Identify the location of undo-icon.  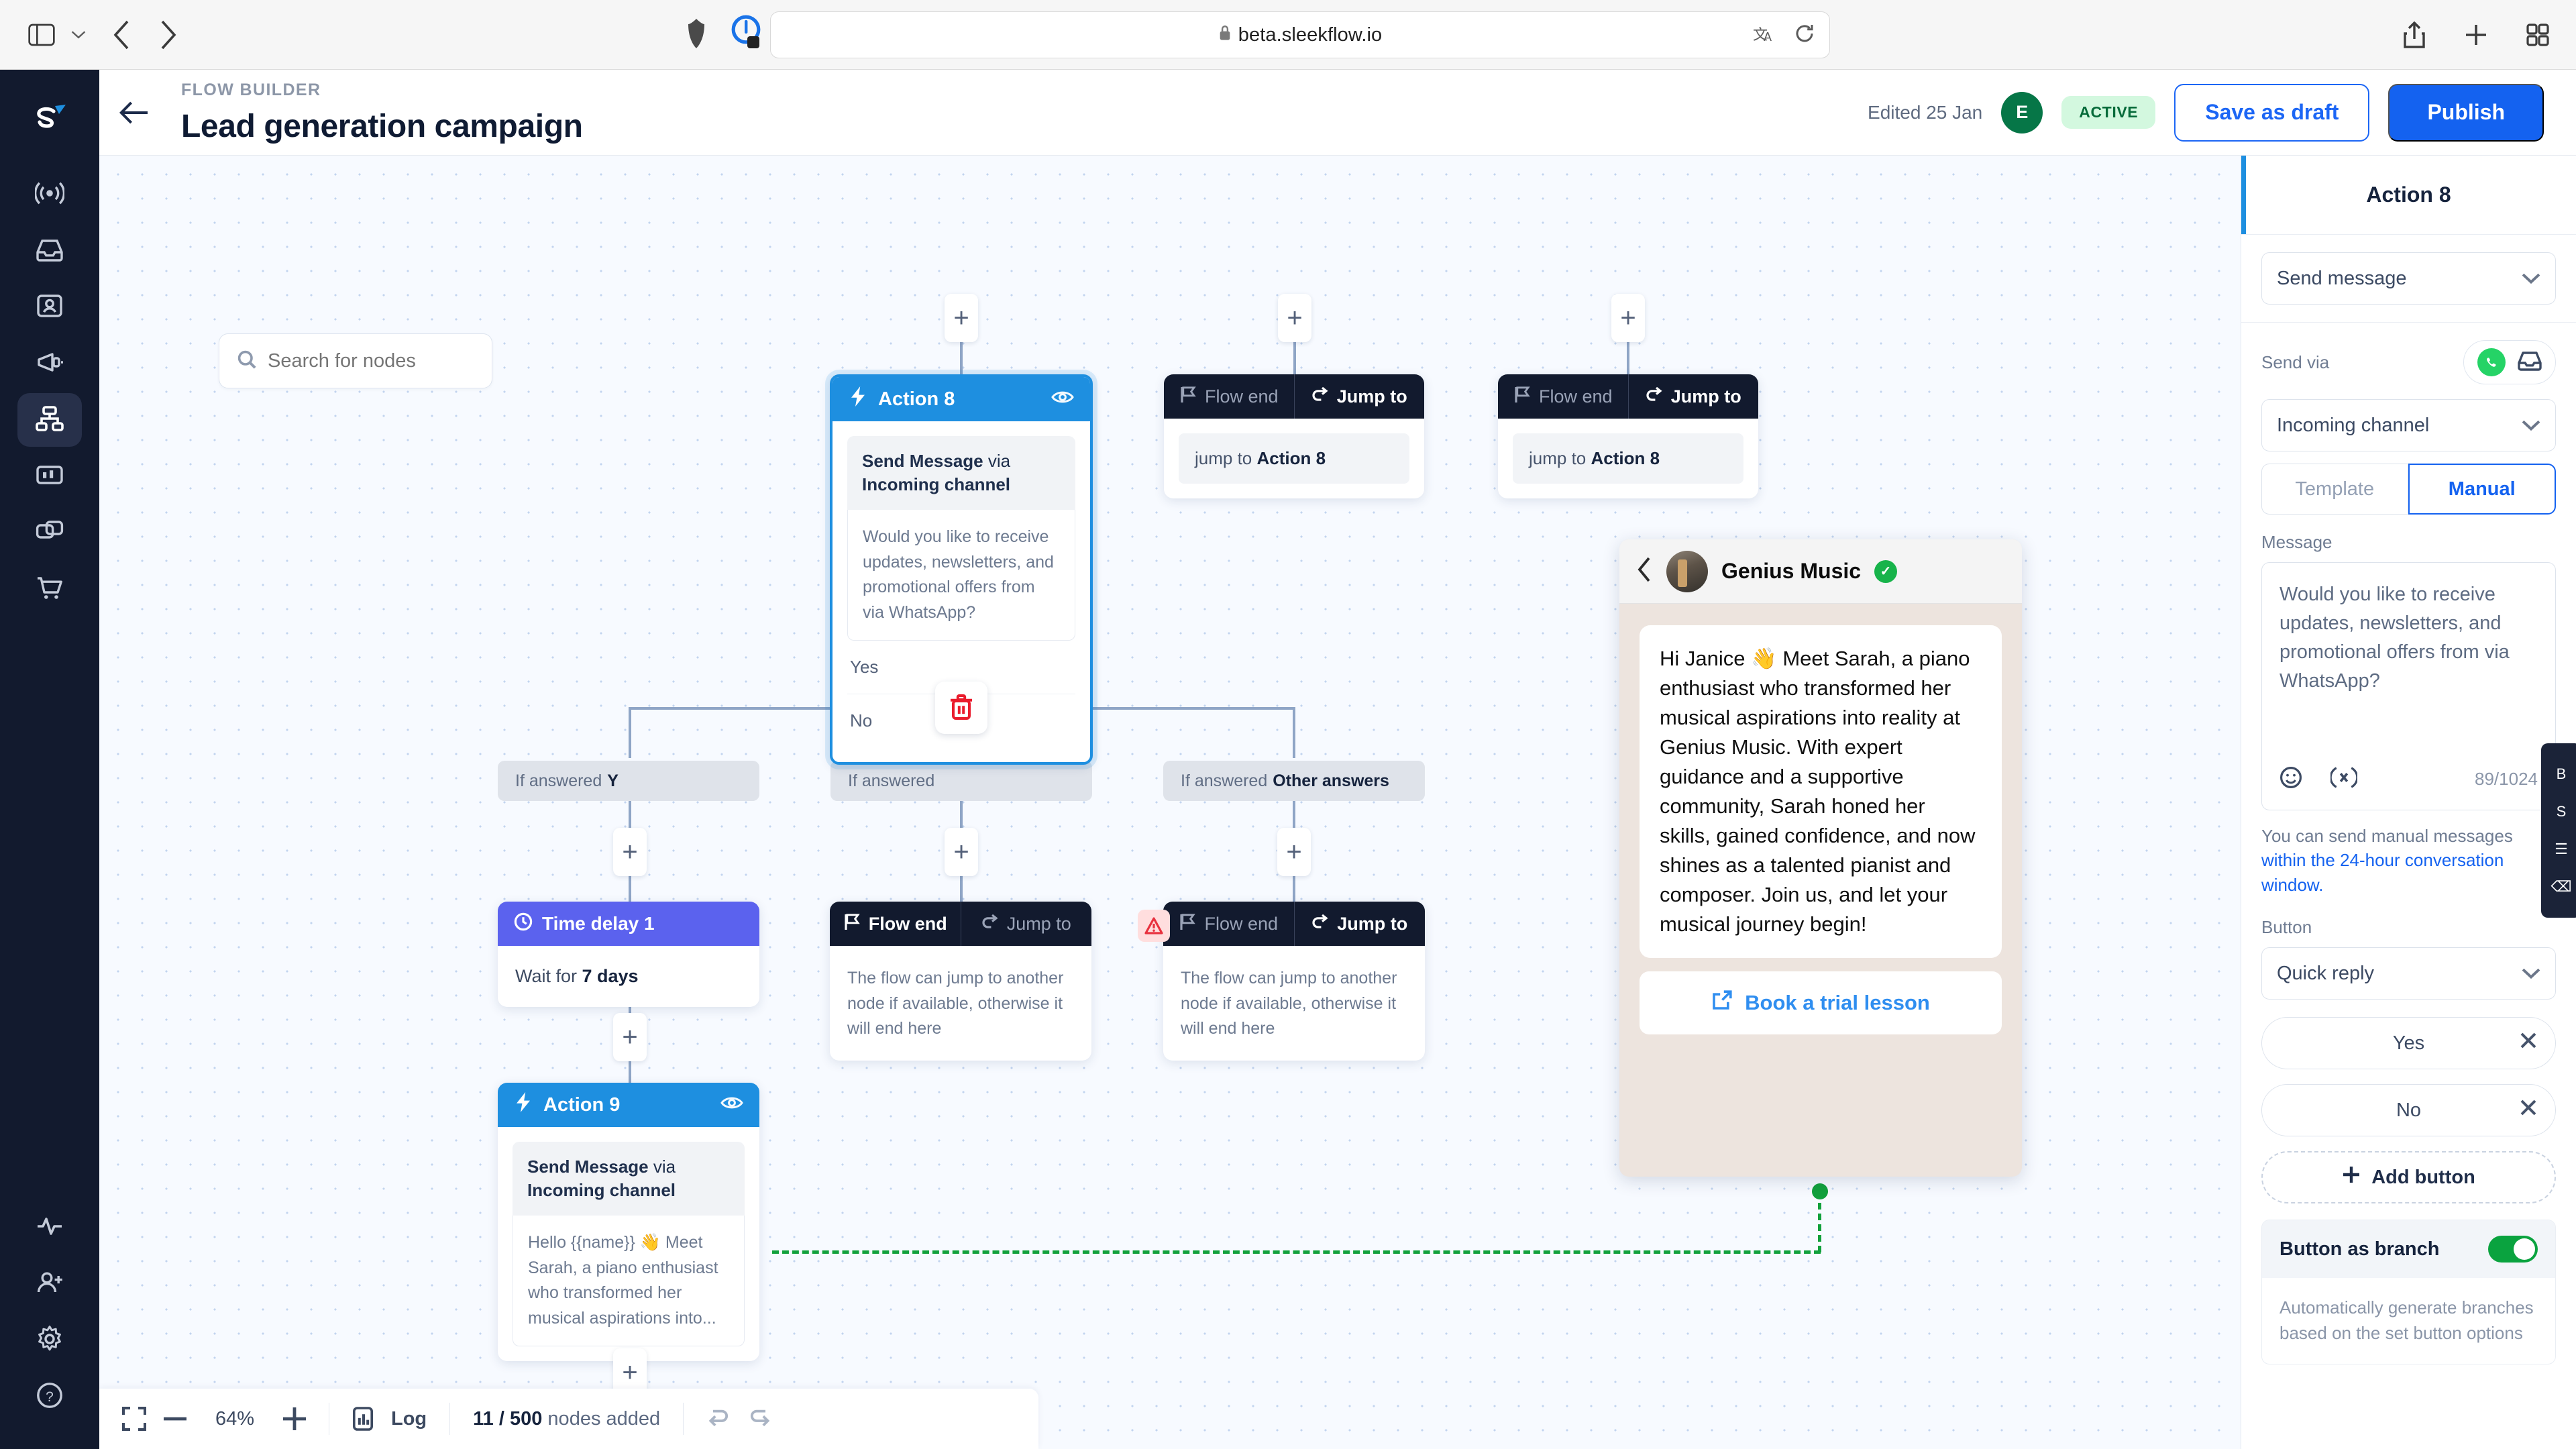
(718, 1419).